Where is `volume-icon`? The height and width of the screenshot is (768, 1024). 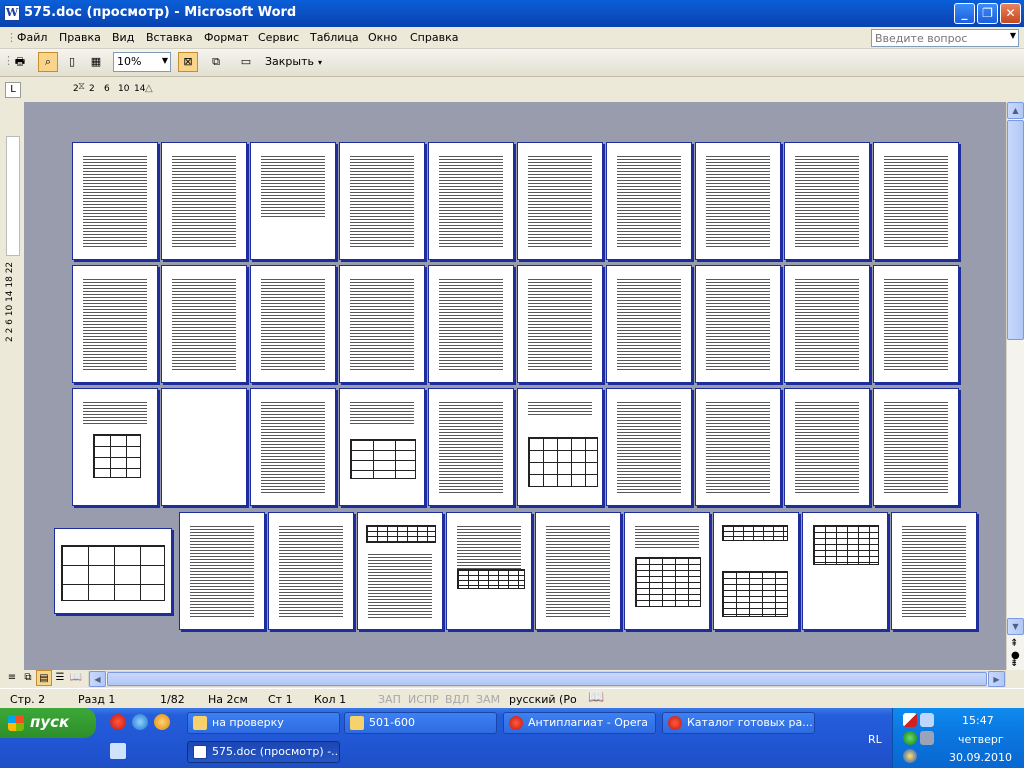
volume-icon is located at coordinates (927, 738).